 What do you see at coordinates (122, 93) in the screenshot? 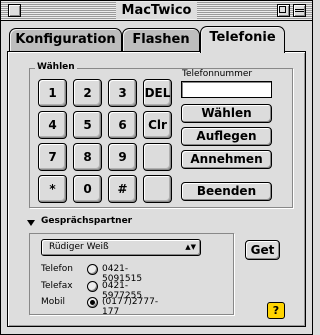
I see `key-3: 3` at bounding box center [122, 93].